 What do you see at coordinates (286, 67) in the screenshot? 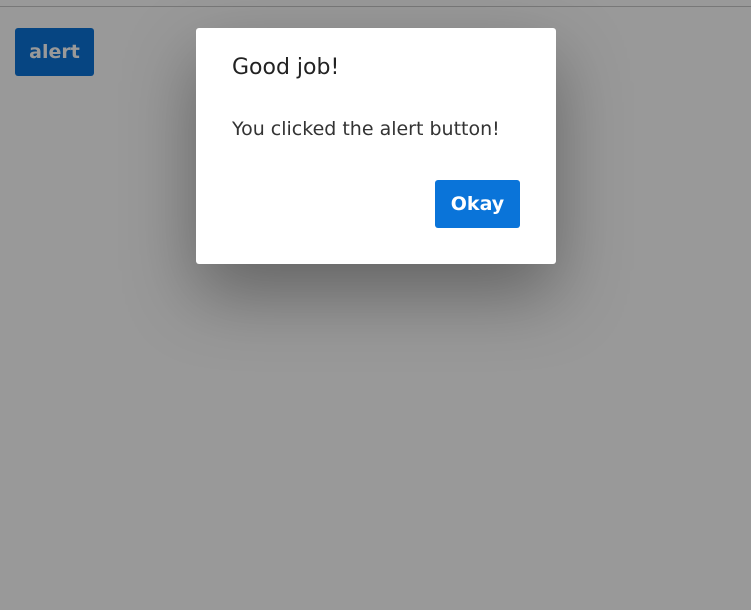
I see `dialog-title: Good job!` at bounding box center [286, 67].